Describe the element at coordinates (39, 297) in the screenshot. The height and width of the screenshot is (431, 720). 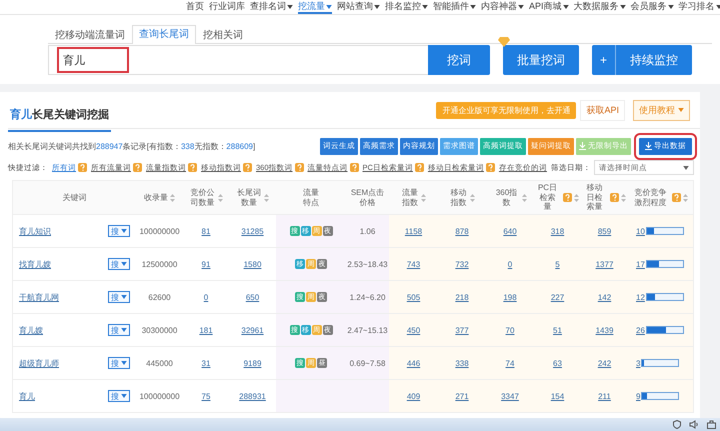
I see `table-link: 干航育儿网` at that location.